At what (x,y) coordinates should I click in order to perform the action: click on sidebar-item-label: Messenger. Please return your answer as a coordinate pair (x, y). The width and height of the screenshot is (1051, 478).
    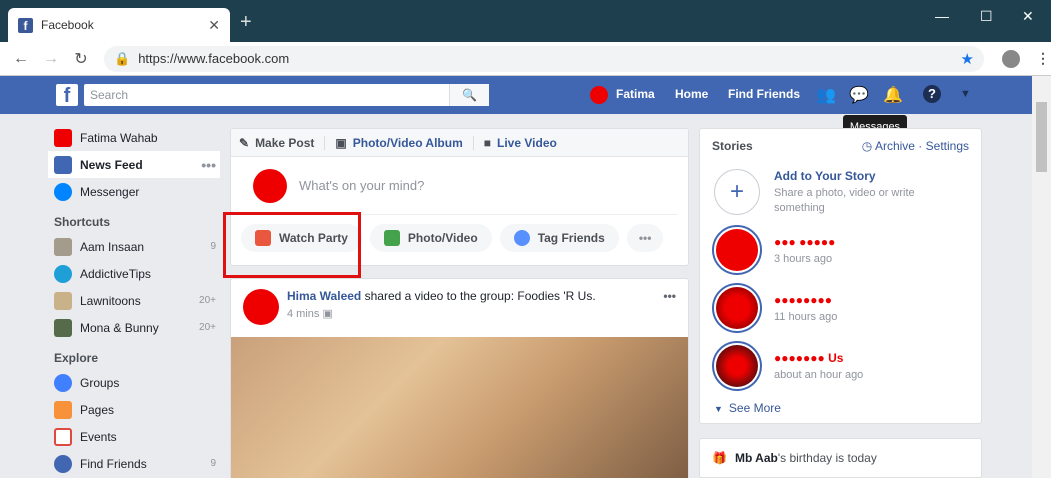
    Looking at the image, I should click on (110, 191).